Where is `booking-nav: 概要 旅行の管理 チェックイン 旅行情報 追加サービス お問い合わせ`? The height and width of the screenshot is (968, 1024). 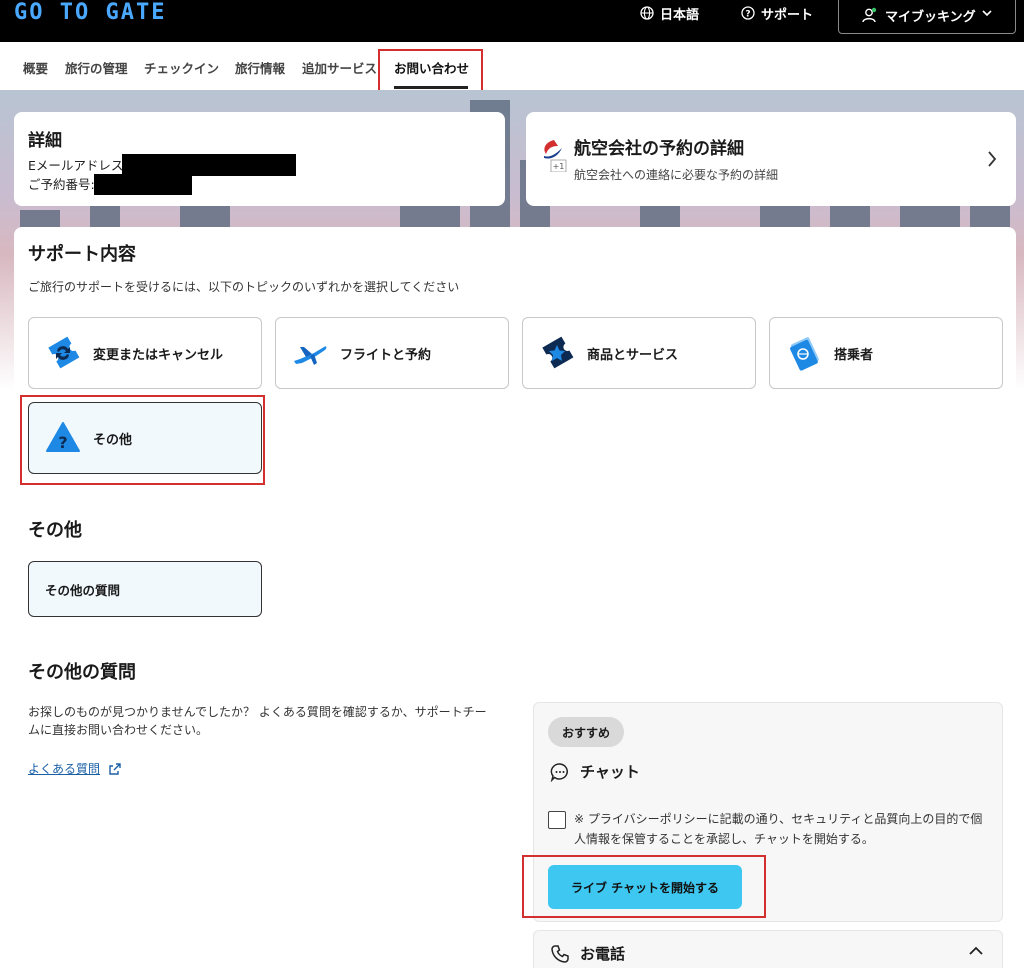
booking-nav: 概要 旅行の管理 チェックイン 旅行情報 追加サービス お問い合わせ is located at coordinates (512, 66).